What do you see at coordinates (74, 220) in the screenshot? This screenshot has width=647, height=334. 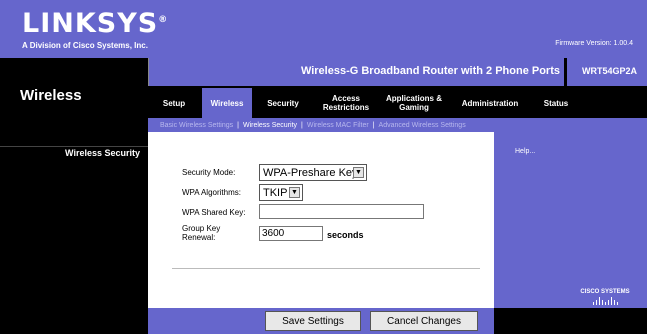 I see `left-column` at bounding box center [74, 220].